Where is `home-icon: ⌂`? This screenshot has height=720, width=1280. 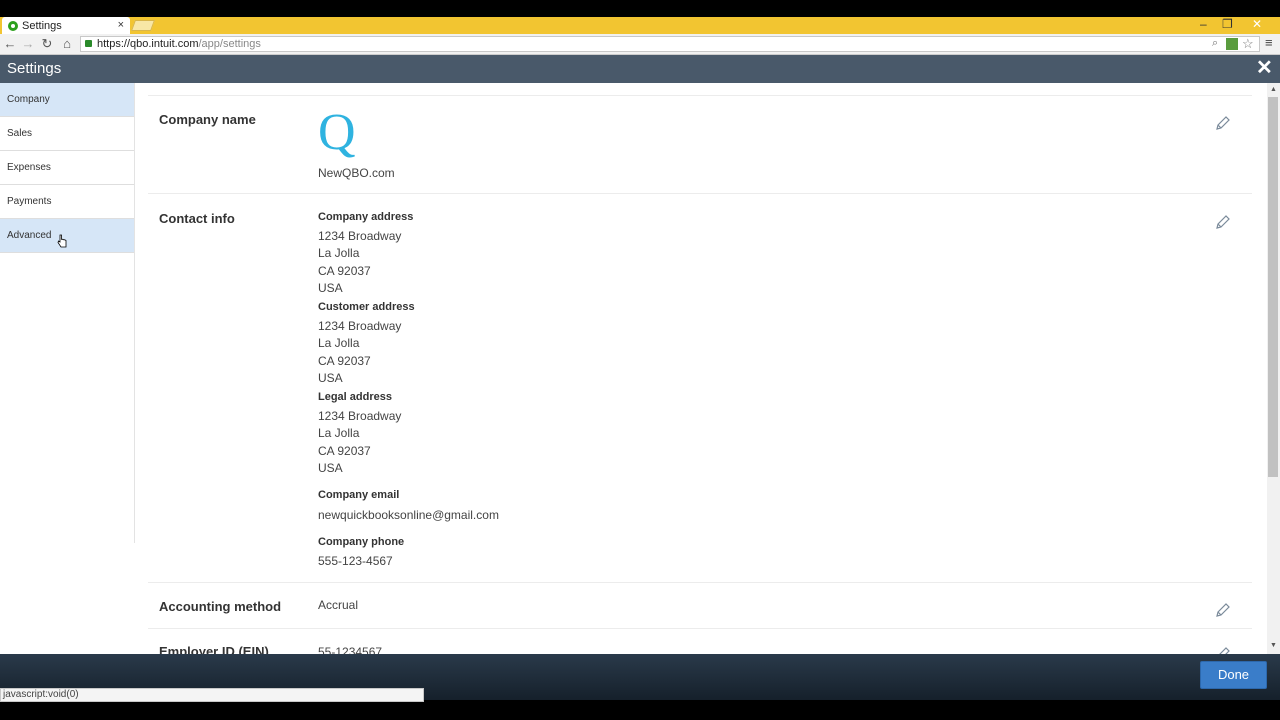
home-icon: ⌂ is located at coordinates (67, 44).